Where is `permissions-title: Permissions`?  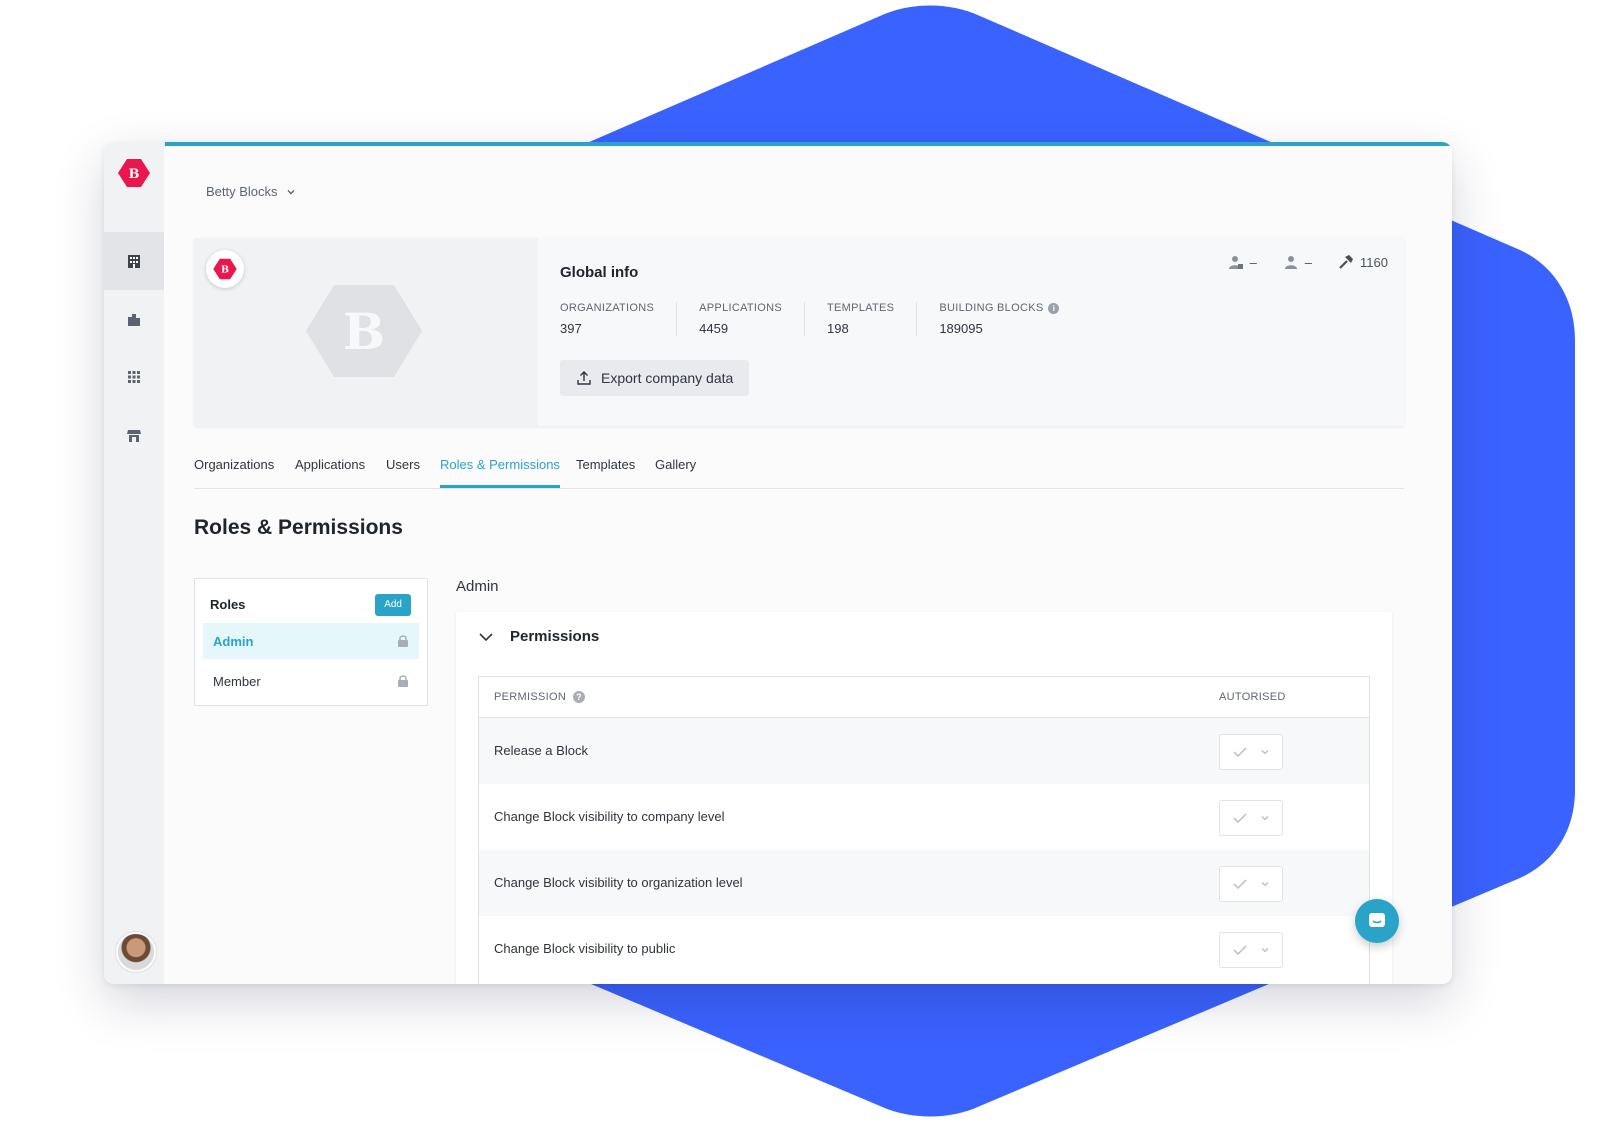 permissions-title: Permissions is located at coordinates (555, 636).